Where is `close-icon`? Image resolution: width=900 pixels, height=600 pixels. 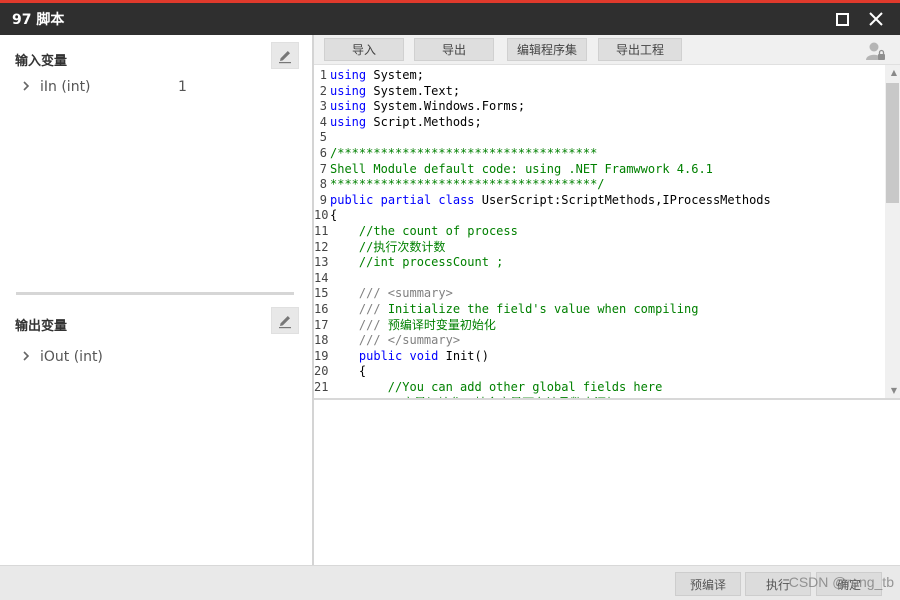
close-icon is located at coordinates (876, 19).